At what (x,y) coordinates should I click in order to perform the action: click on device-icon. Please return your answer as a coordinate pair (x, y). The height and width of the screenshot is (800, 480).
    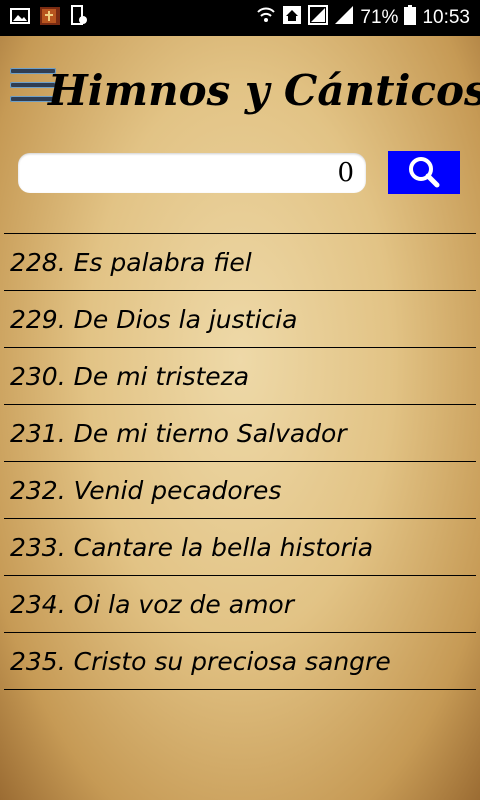
    Looking at the image, I should click on (79, 18).